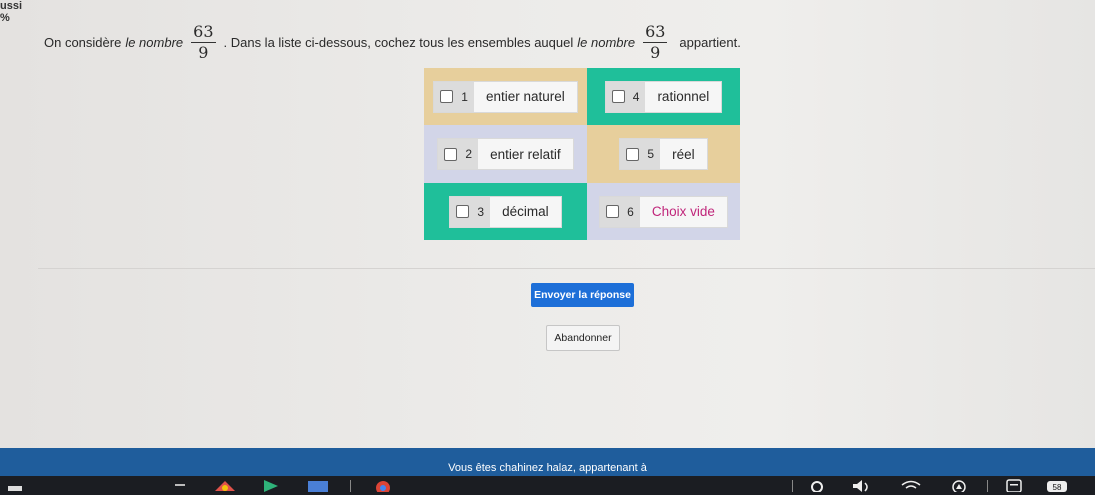 The image size is (1095, 495). Describe the element at coordinates (83, 42) in the screenshot. I see `question-prefix: On considère` at that location.